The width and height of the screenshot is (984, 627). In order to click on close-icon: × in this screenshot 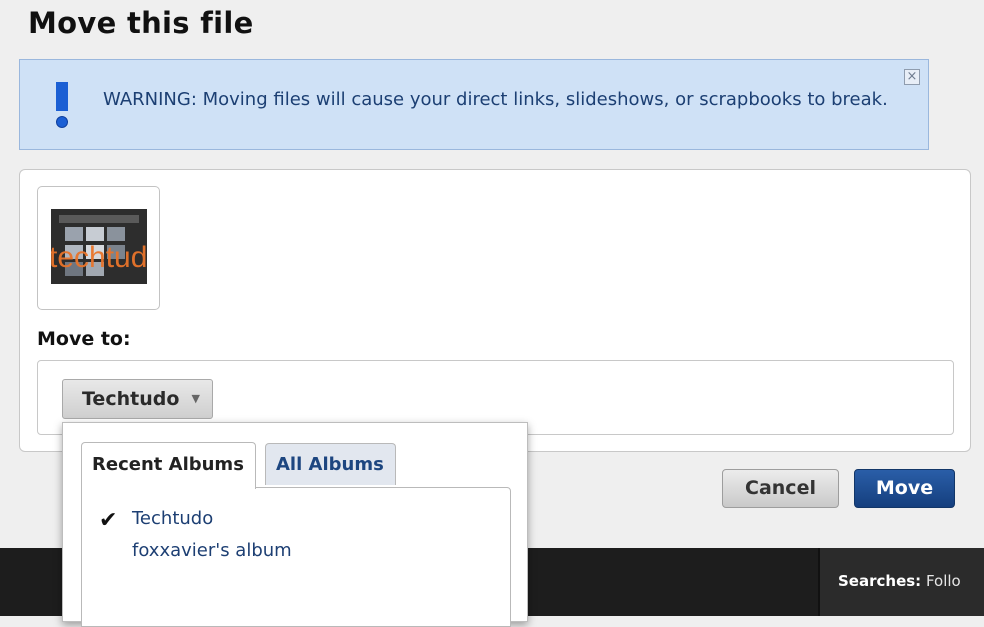, I will do `click(912, 77)`.